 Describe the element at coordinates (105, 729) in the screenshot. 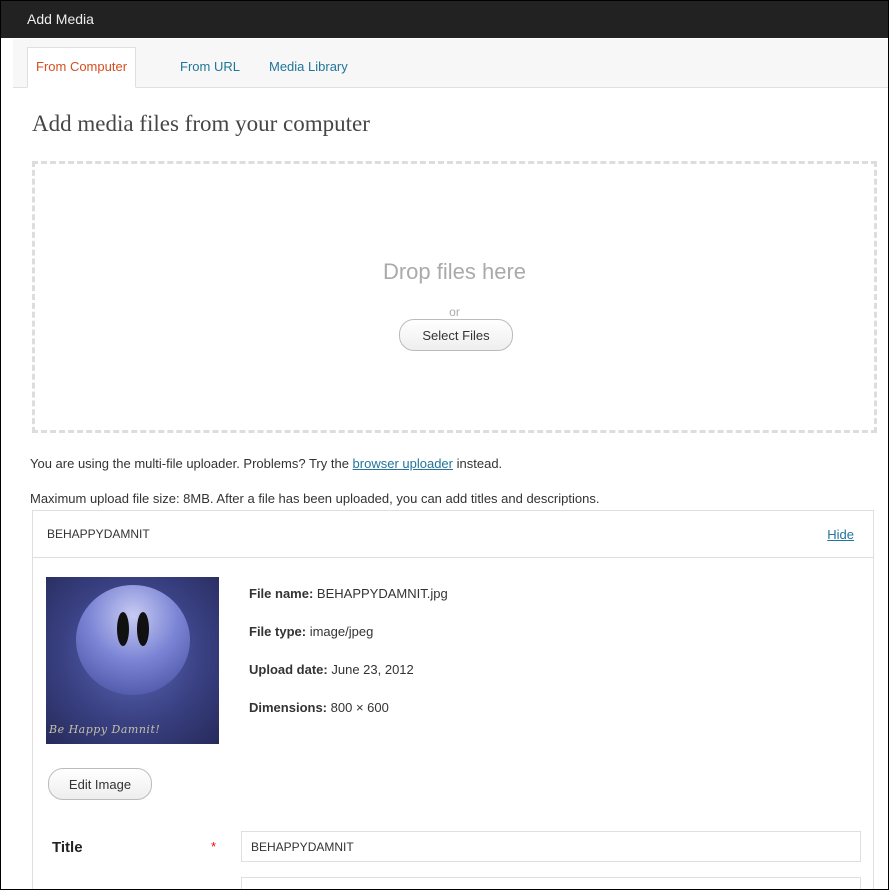

I see `thumbnail-caption: Be Happy Damnit!` at that location.